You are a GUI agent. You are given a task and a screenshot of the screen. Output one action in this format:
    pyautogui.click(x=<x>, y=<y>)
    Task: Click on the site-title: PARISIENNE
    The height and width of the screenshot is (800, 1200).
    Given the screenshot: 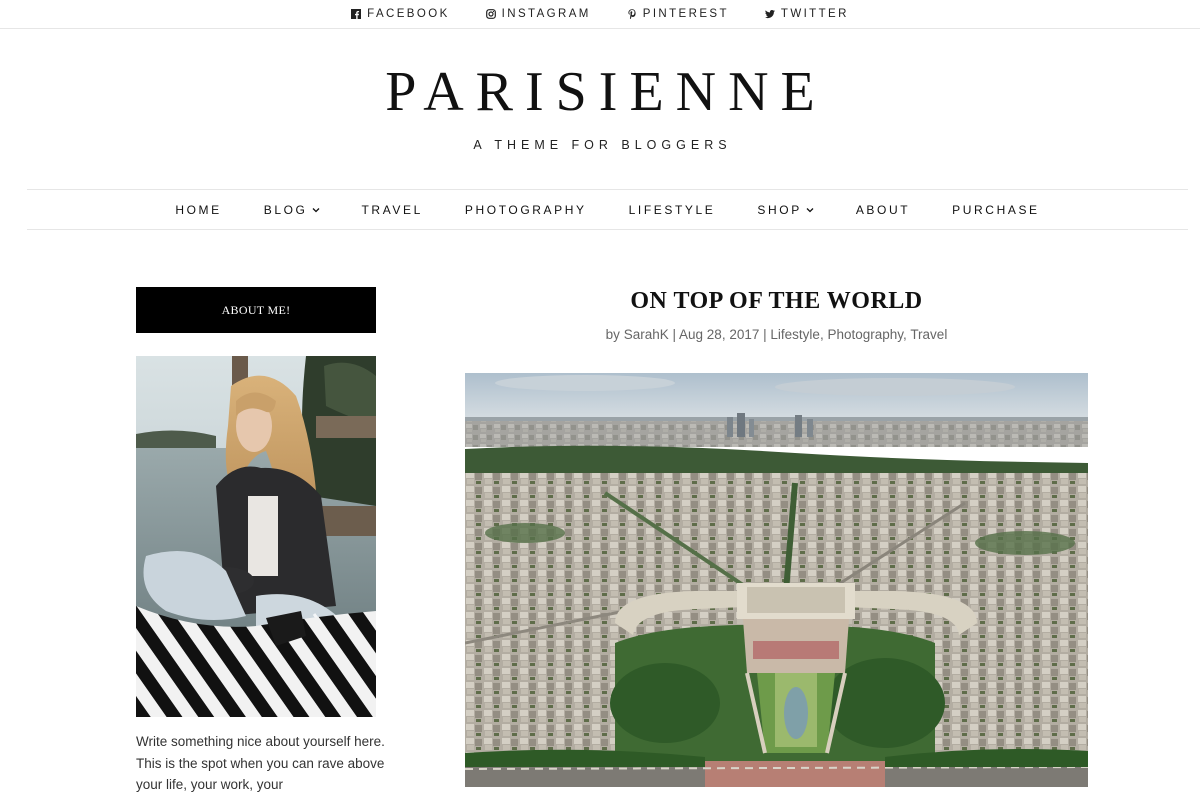 What is the action you would take?
    pyautogui.click(x=600, y=92)
    